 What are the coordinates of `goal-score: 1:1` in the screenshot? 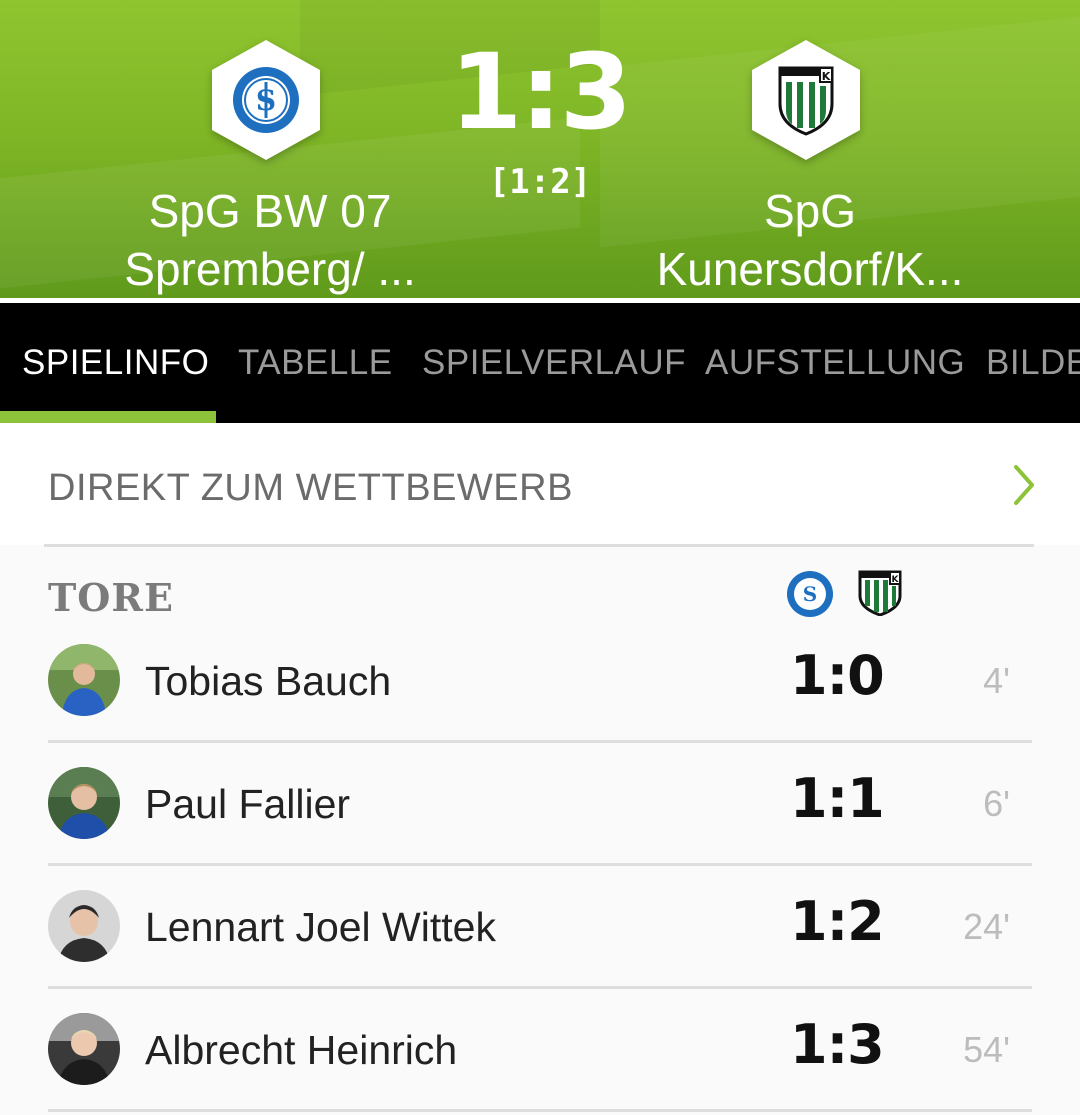 It's located at (837, 798).